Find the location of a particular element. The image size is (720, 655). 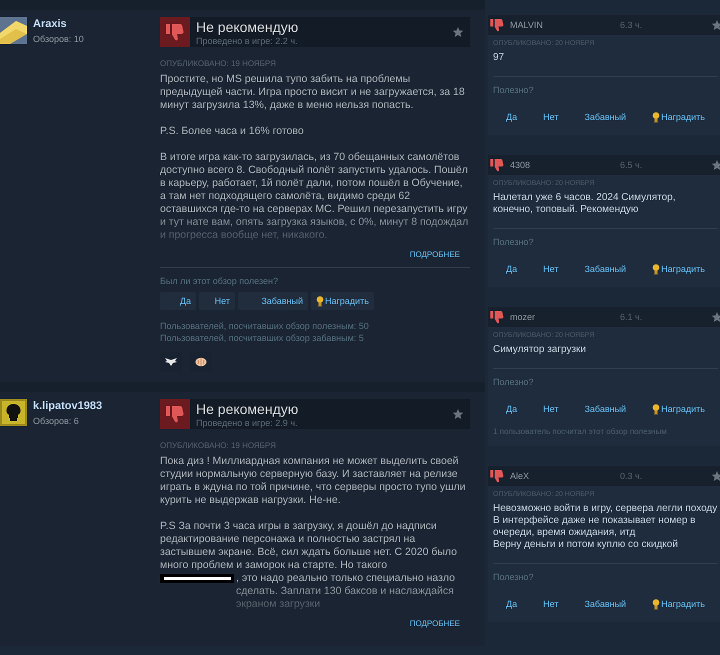

review-text: 97 is located at coordinates (499, 58).